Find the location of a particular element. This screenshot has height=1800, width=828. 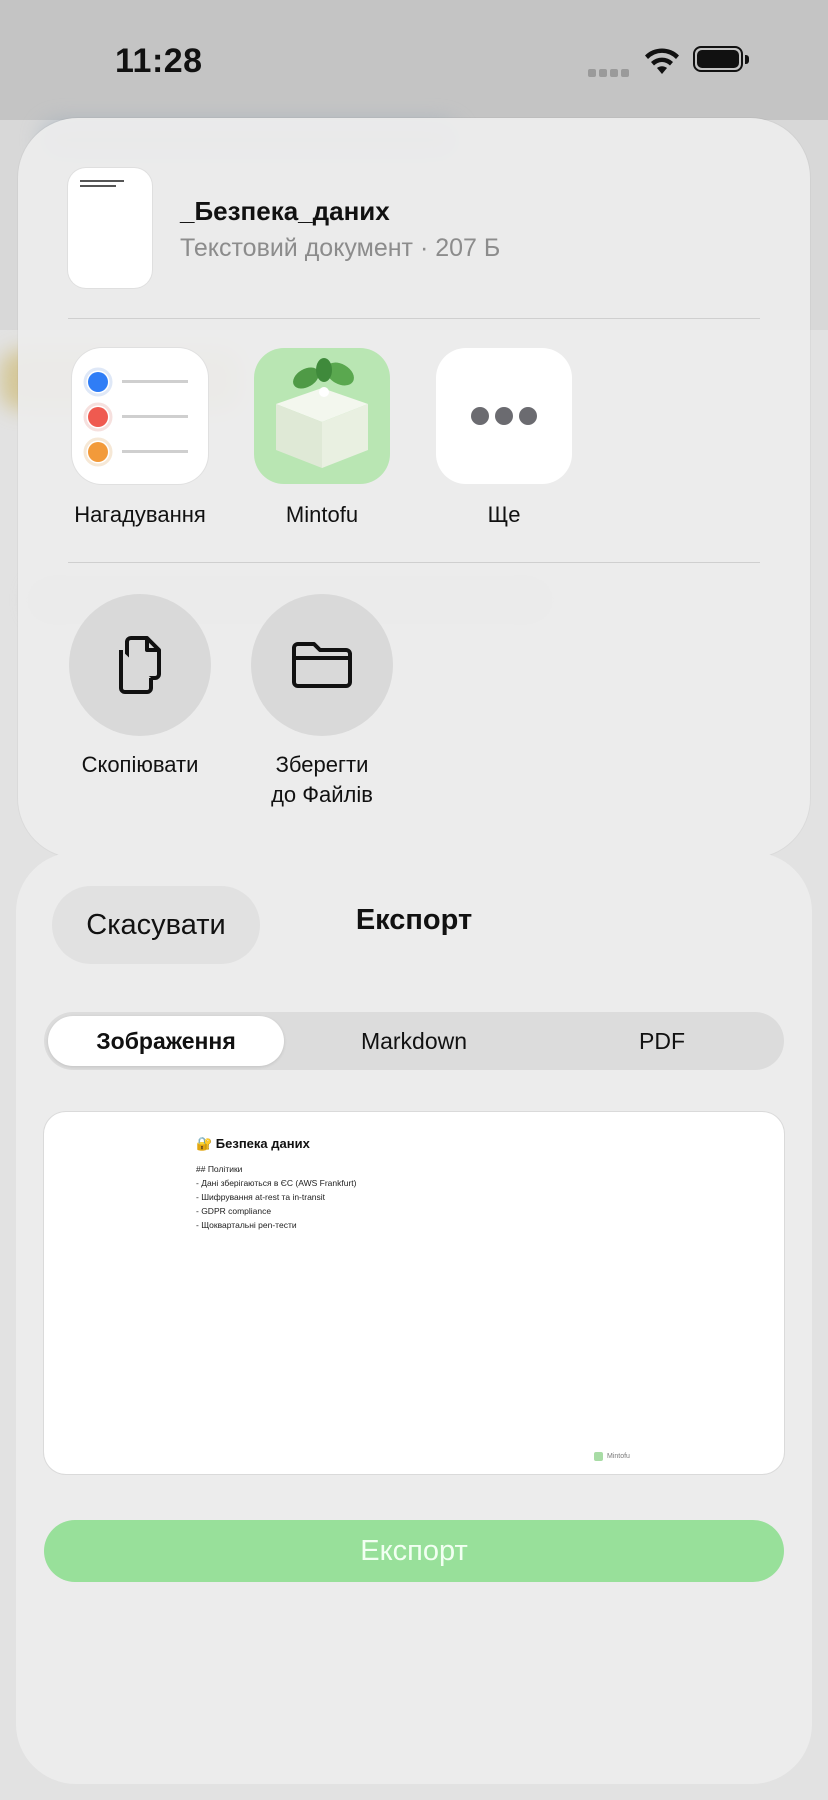

preview-watermark: Mintofu is located at coordinates (612, 1456).